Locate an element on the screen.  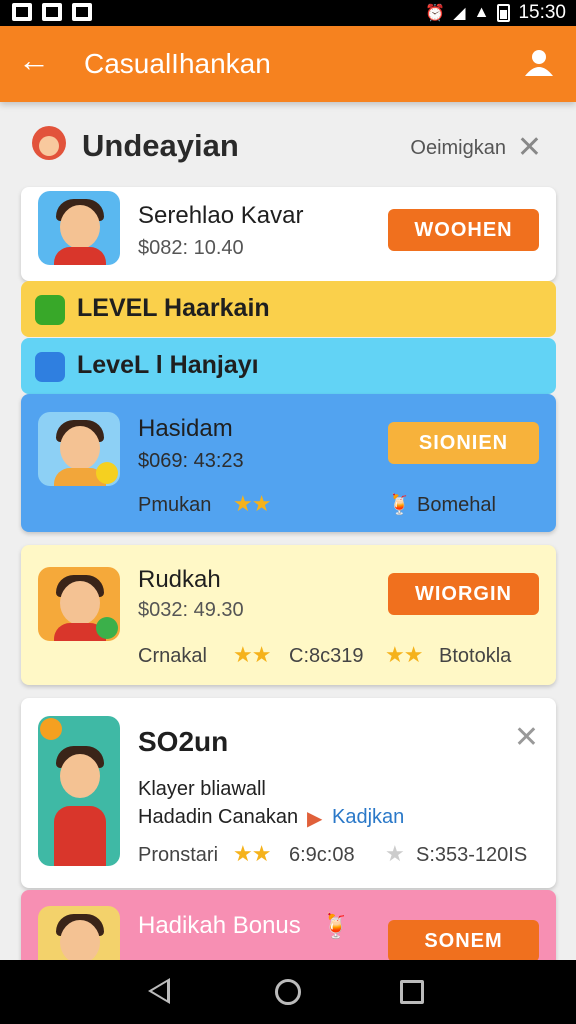
nav-home-icon is located at coordinates (288, 992).